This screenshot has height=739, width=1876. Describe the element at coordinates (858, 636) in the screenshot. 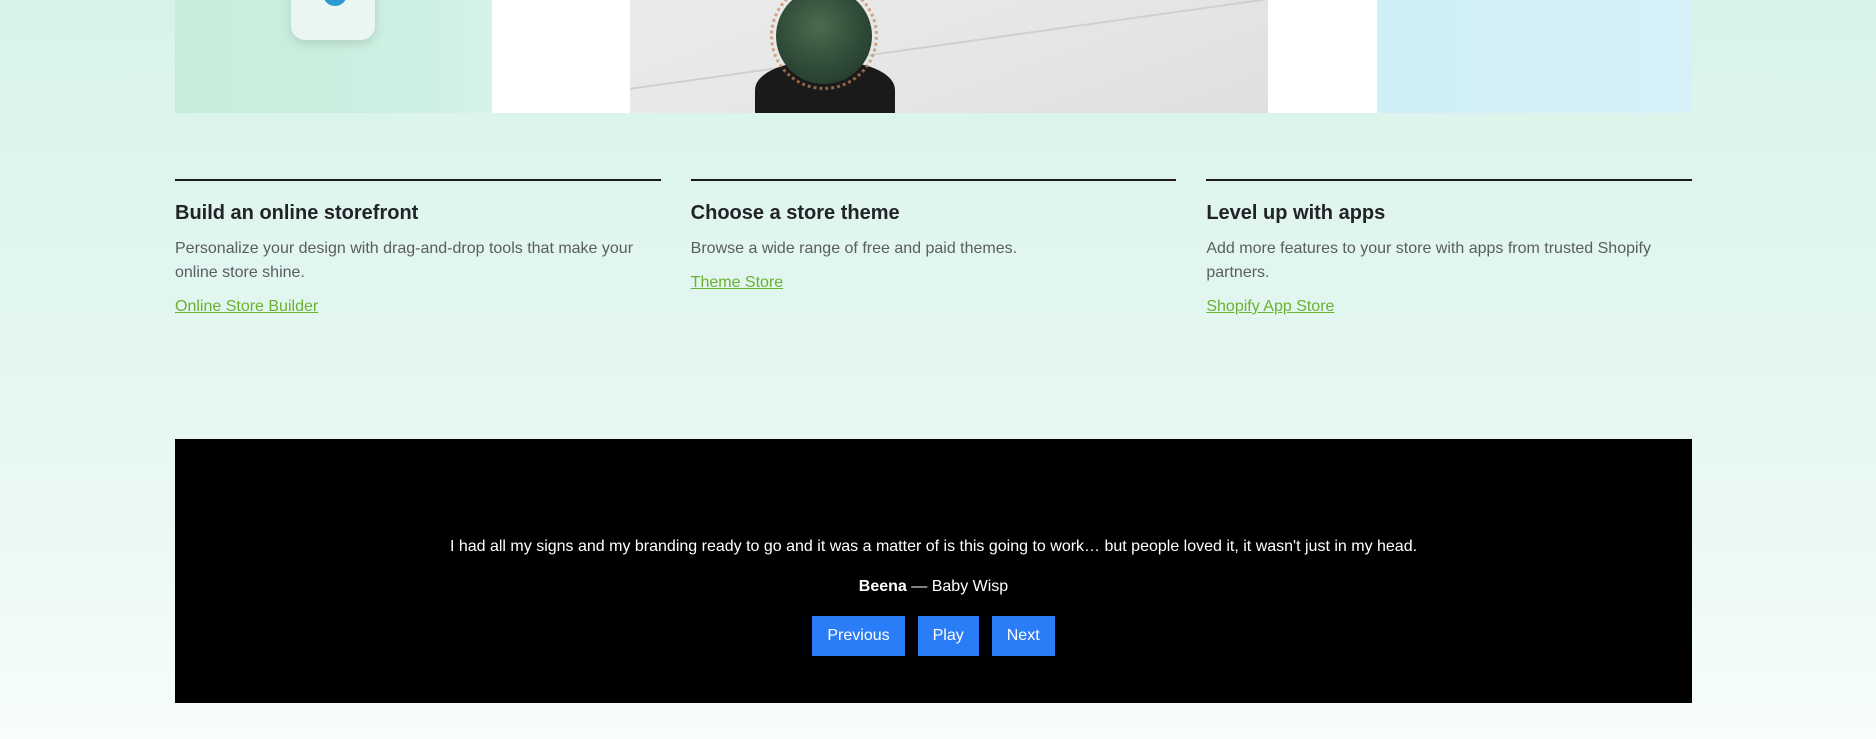

I see `previous-button: Previous` at that location.